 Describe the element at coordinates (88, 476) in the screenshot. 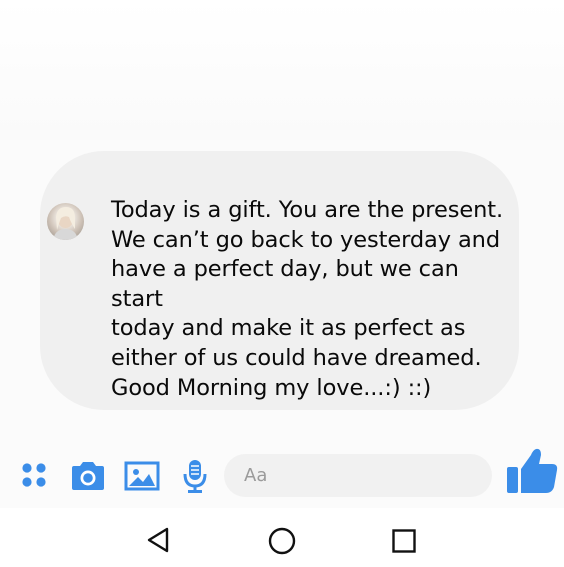

I see `camera-icon` at that location.